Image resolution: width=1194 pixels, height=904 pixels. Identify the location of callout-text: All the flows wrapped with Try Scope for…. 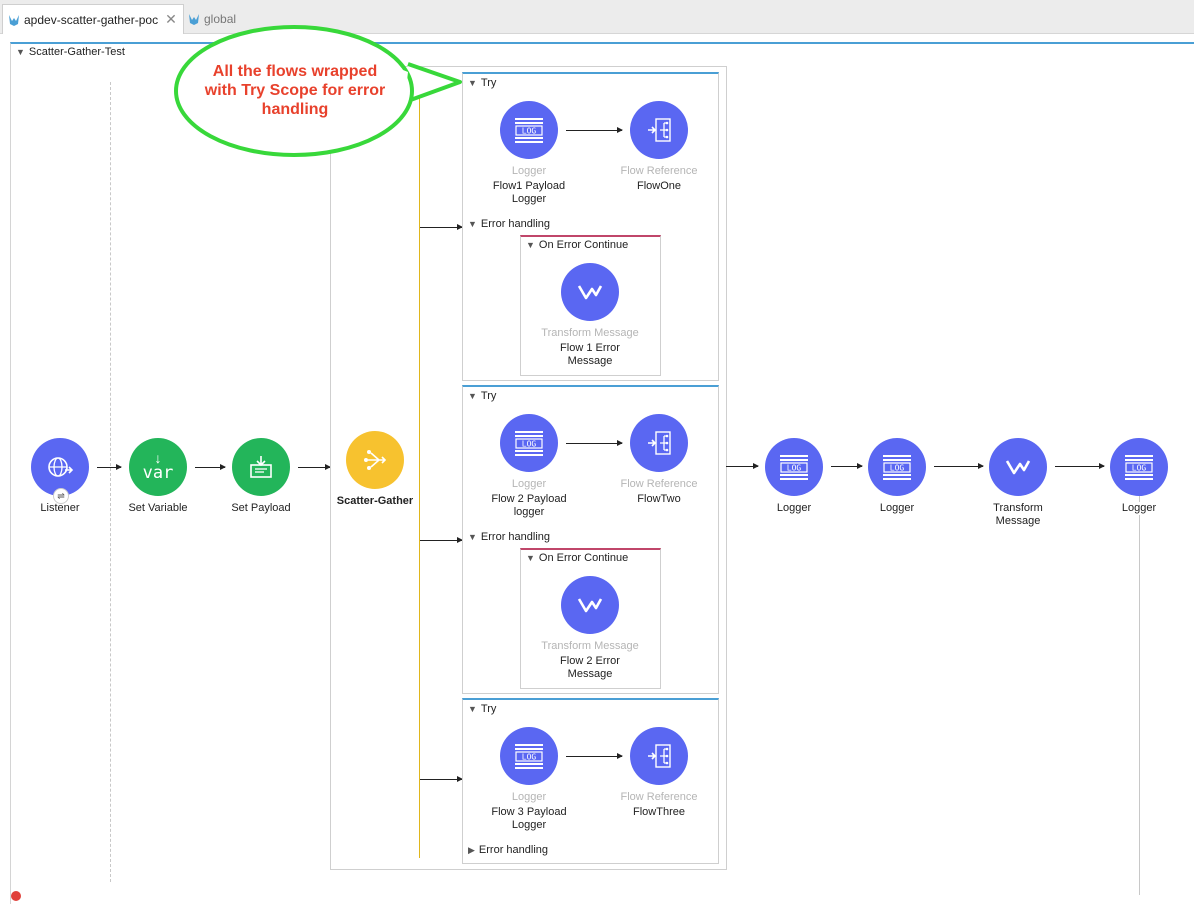
(295, 90).